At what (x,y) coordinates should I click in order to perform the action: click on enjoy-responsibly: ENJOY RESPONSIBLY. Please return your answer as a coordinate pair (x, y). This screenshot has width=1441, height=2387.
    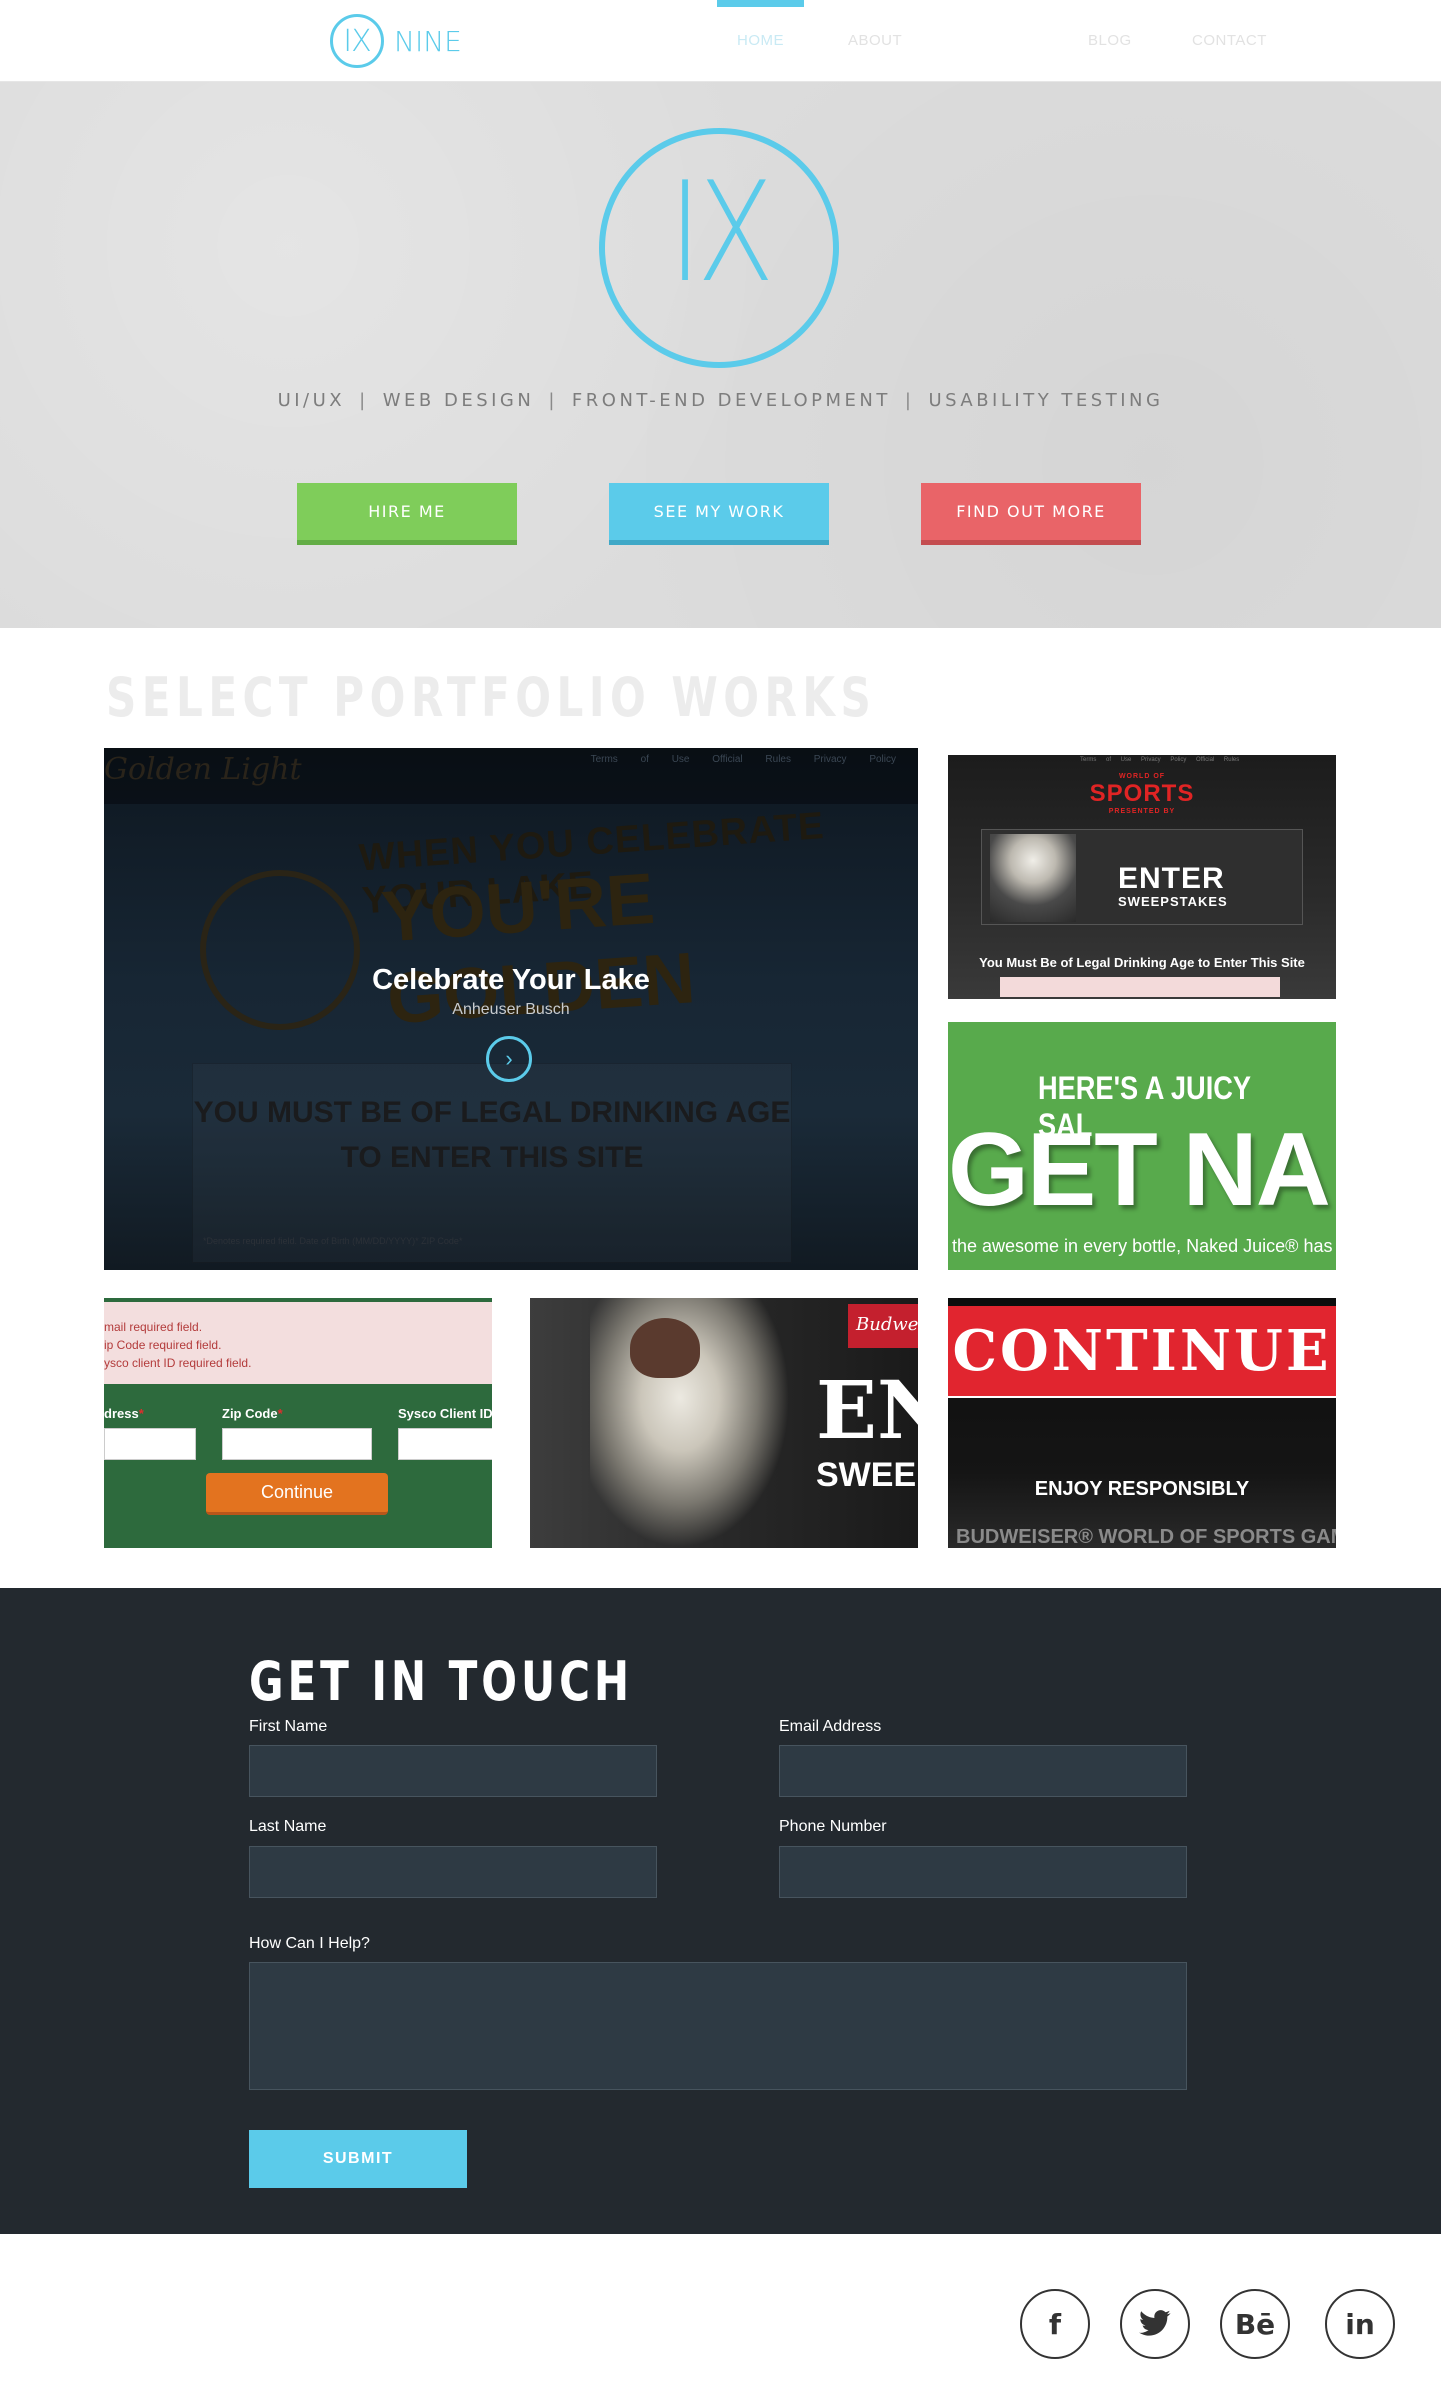
    Looking at the image, I should click on (1142, 1489).